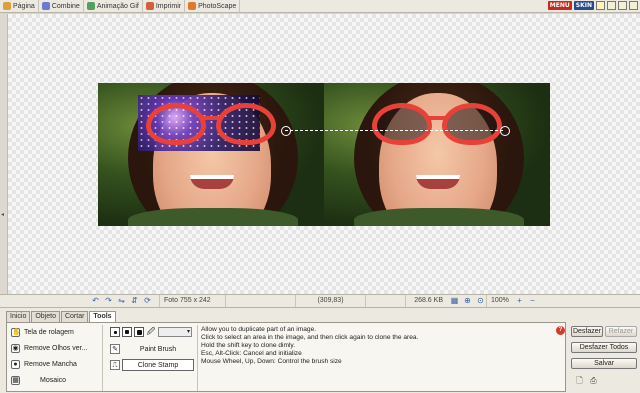 The image size is (640, 393). Describe the element at coordinates (108, 301) in the screenshot. I see `rotate-right-icon: ↷` at that location.